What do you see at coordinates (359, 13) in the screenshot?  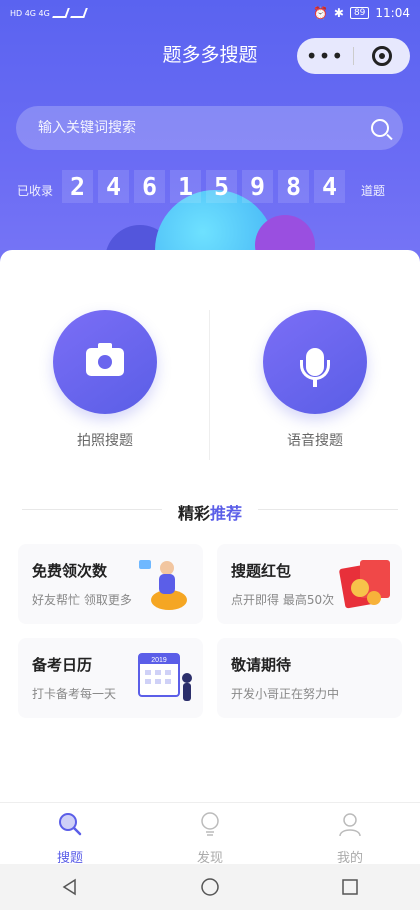 I see `battery-icon: 89` at bounding box center [359, 13].